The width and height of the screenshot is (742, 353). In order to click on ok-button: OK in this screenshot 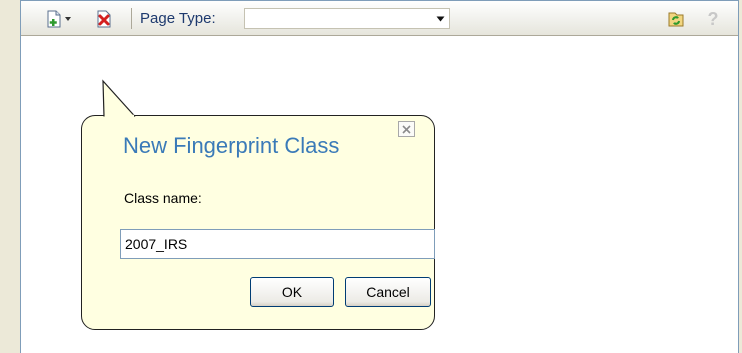, I will do `click(292, 292)`.